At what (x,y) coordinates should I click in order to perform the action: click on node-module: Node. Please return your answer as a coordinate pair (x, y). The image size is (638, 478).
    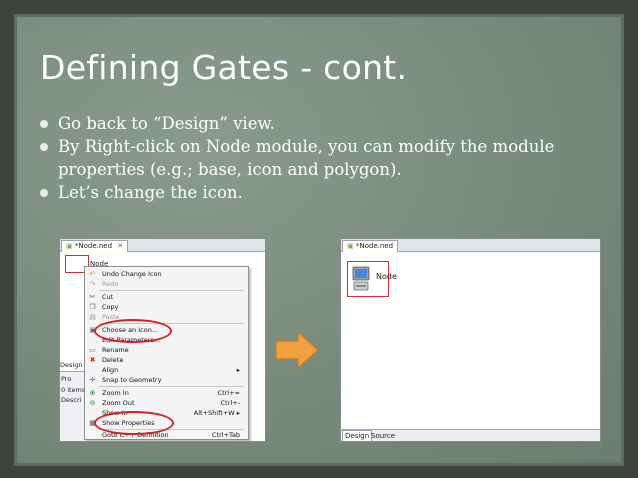
    Looking at the image, I should click on (372, 279).